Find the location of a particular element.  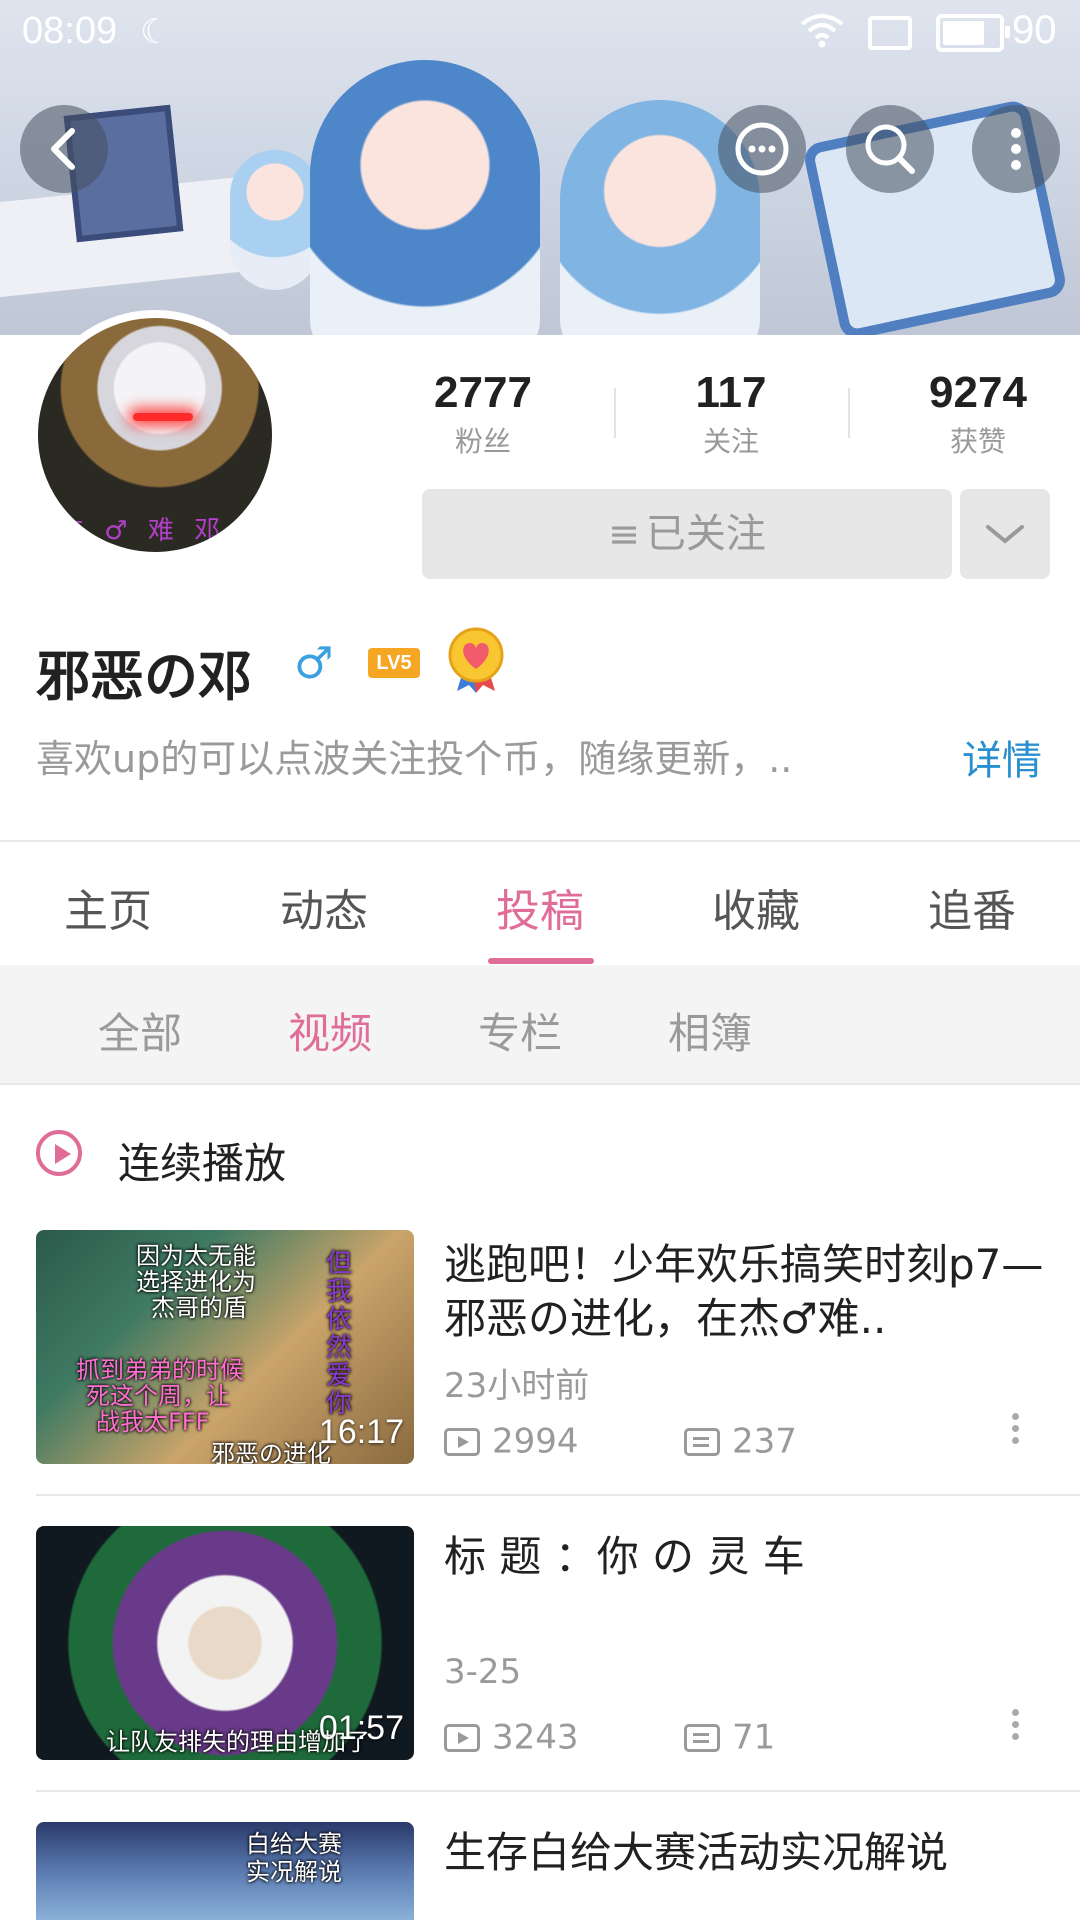

battery-percent: 90 is located at coordinates (1034, 30).